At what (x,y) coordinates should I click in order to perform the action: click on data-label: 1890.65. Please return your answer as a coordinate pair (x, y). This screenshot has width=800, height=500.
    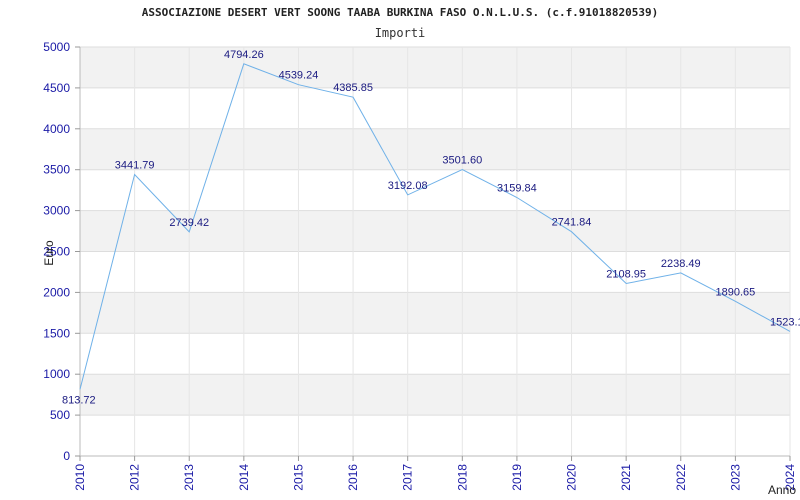
    Looking at the image, I should click on (736, 292).